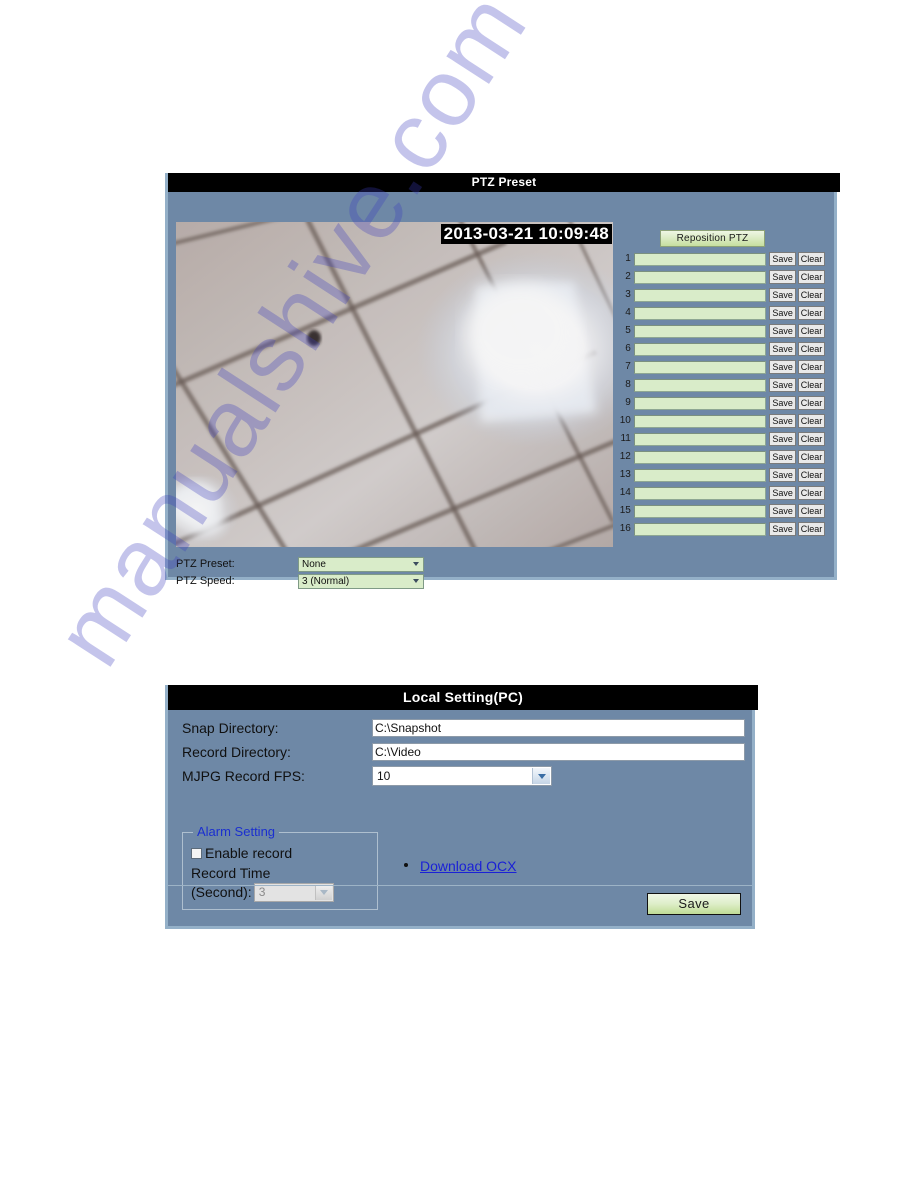  I want to click on preset-row: 6 Save Clear, so click(722, 349).